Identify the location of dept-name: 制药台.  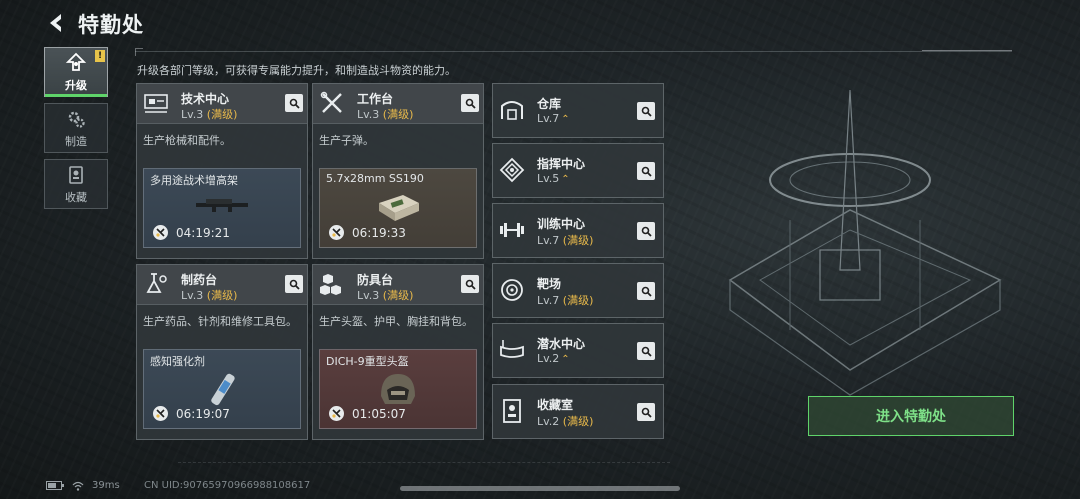
(199, 280).